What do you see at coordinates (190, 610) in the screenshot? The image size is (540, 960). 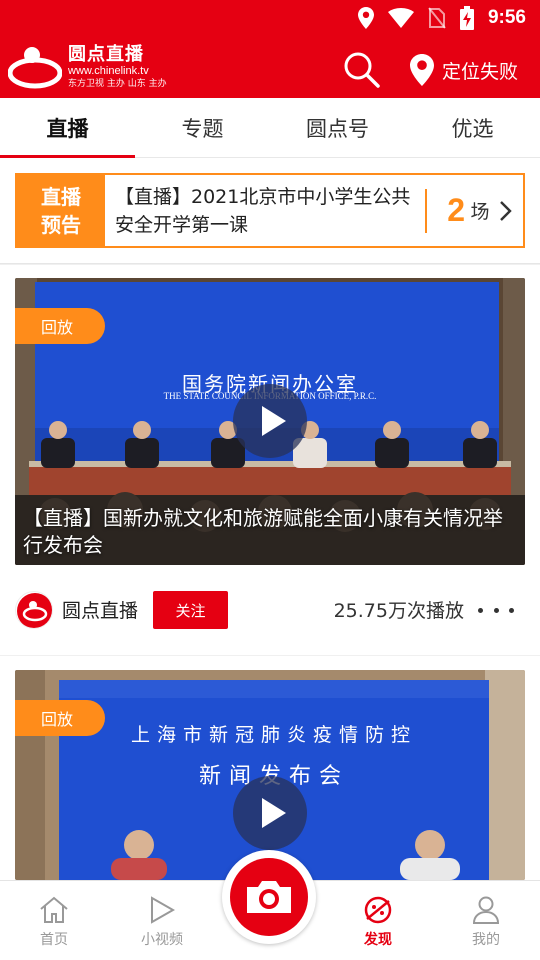 I see `follow-button: 关注` at bounding box center [190, 610].